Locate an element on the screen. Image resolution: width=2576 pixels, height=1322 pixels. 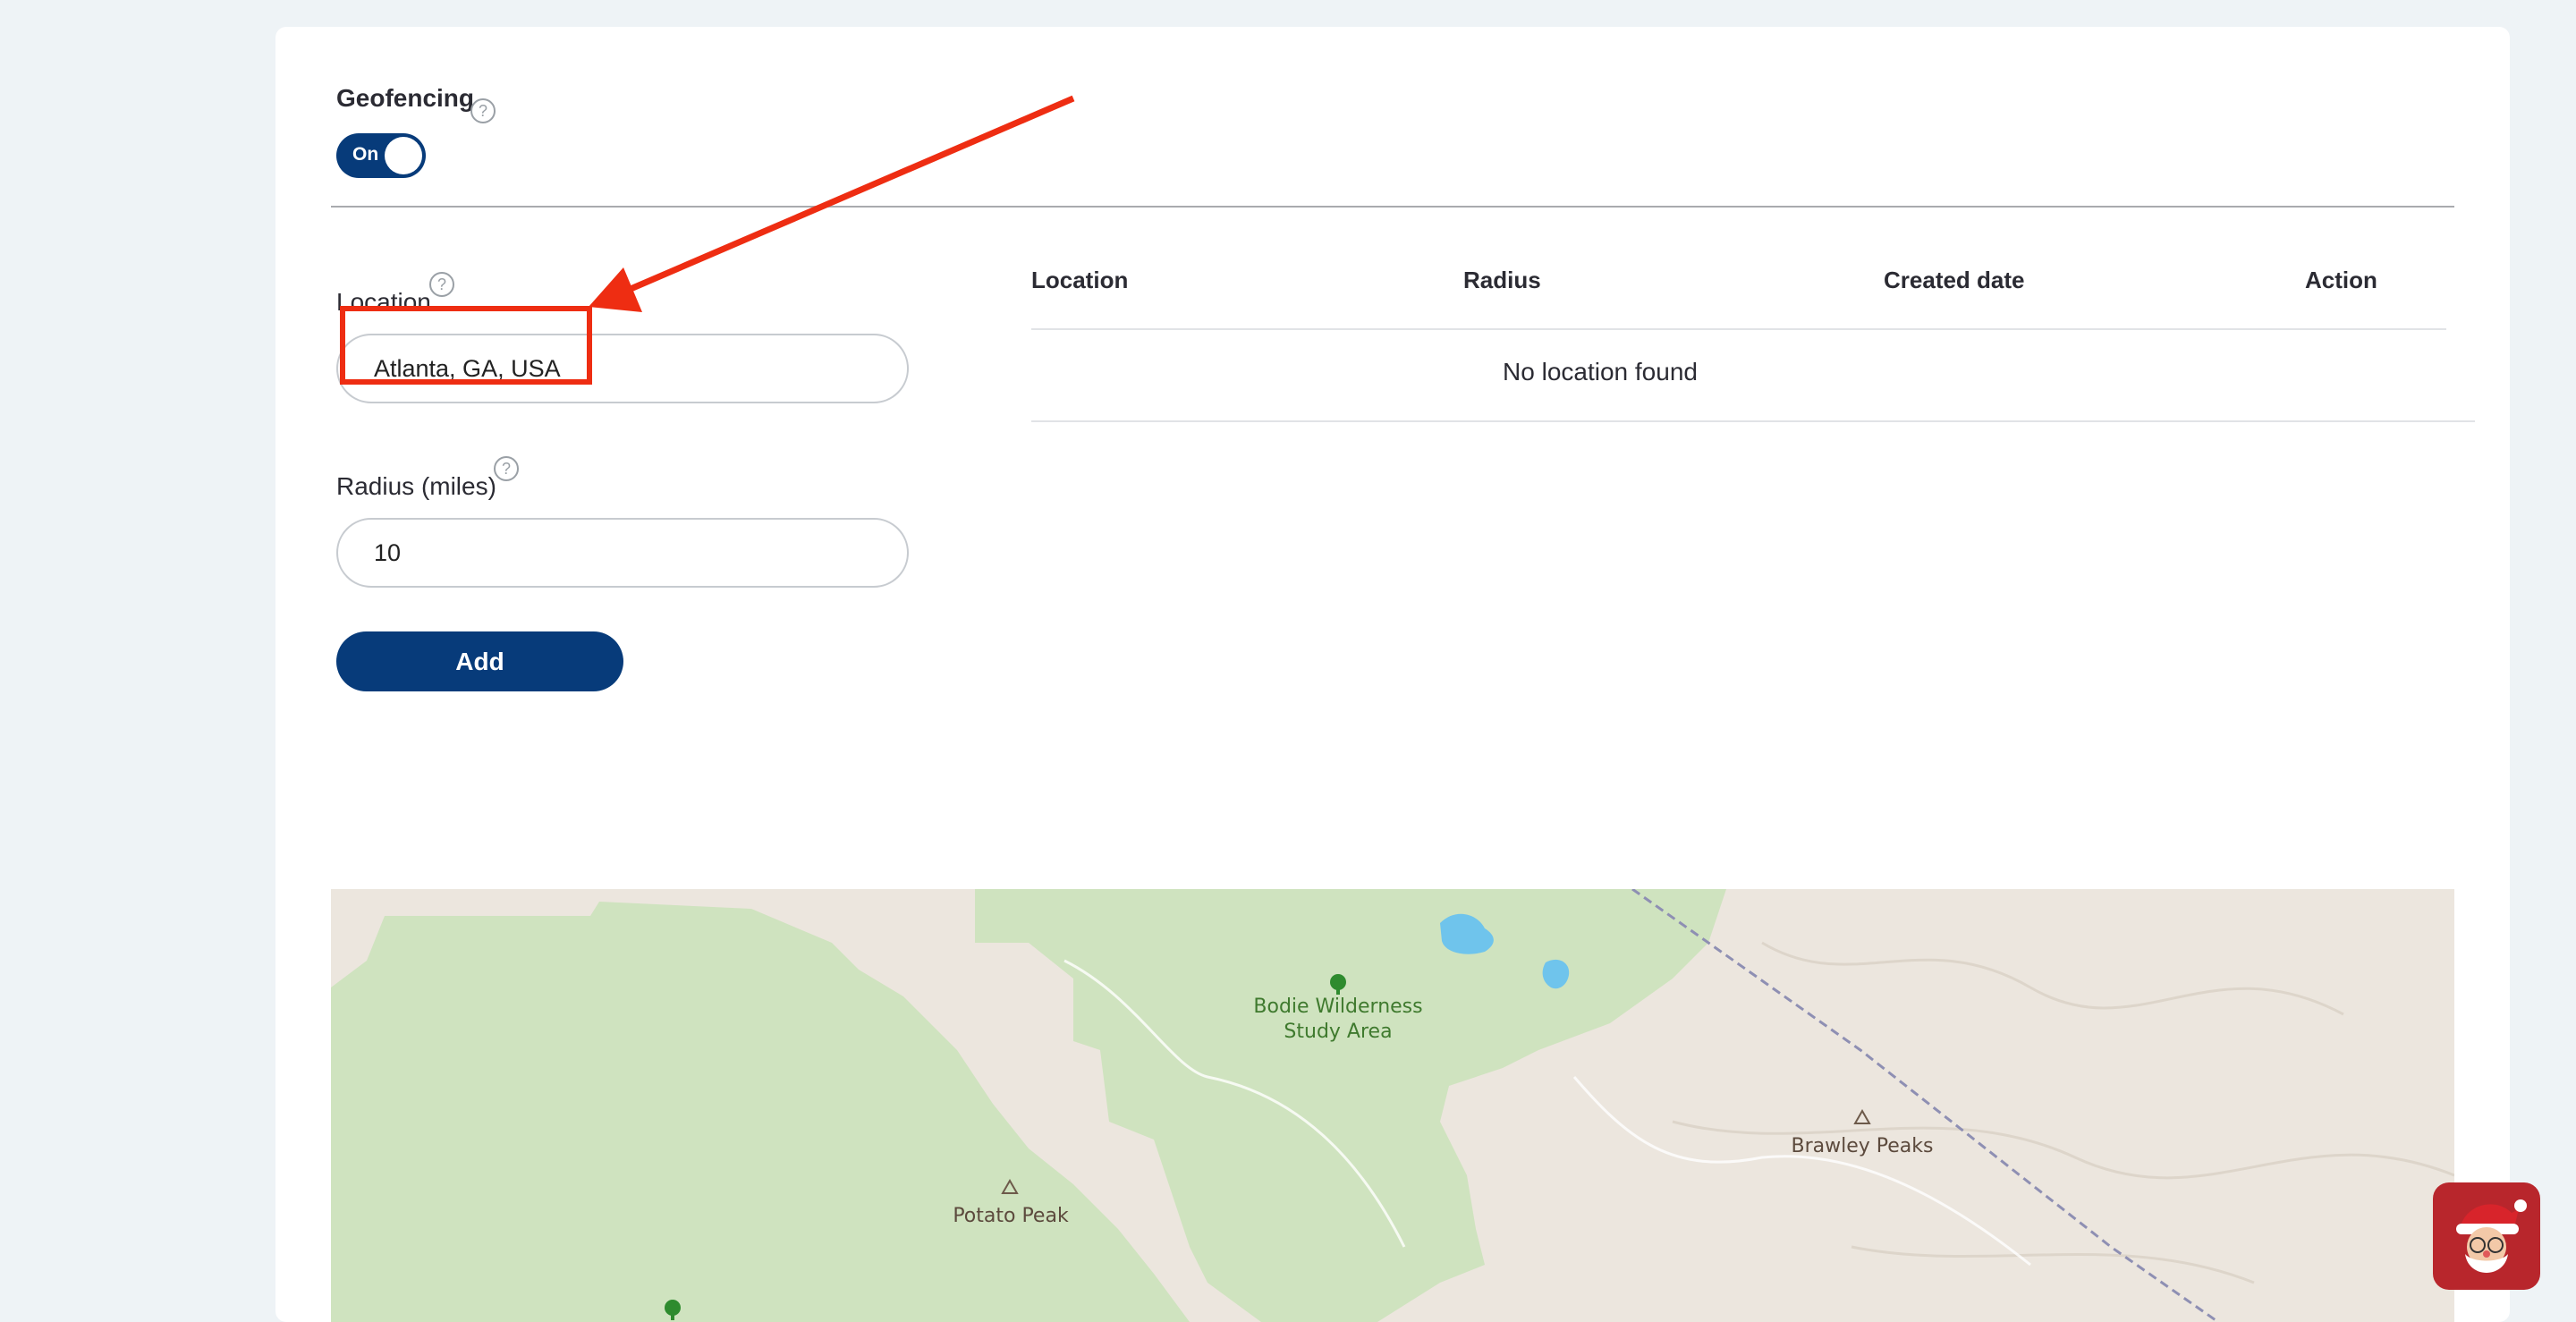
location-help-icon: ? is located at coordinates (441, 284).